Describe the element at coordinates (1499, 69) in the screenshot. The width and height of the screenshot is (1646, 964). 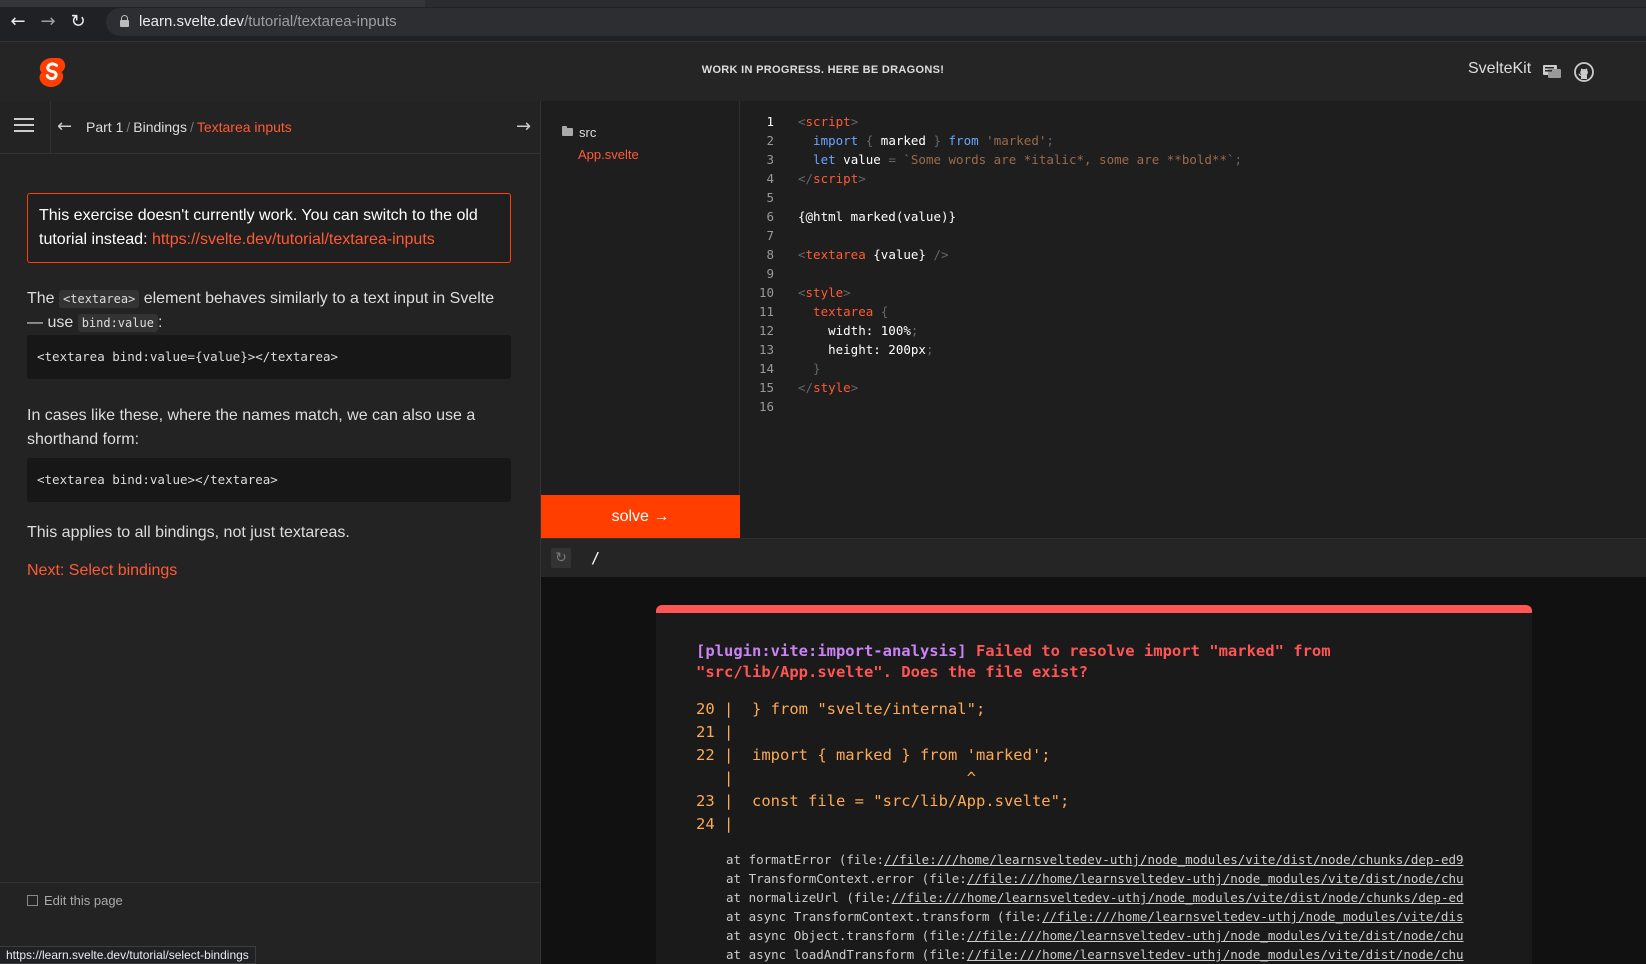
I see `sveltekit-link: SvelteKit` at that location.